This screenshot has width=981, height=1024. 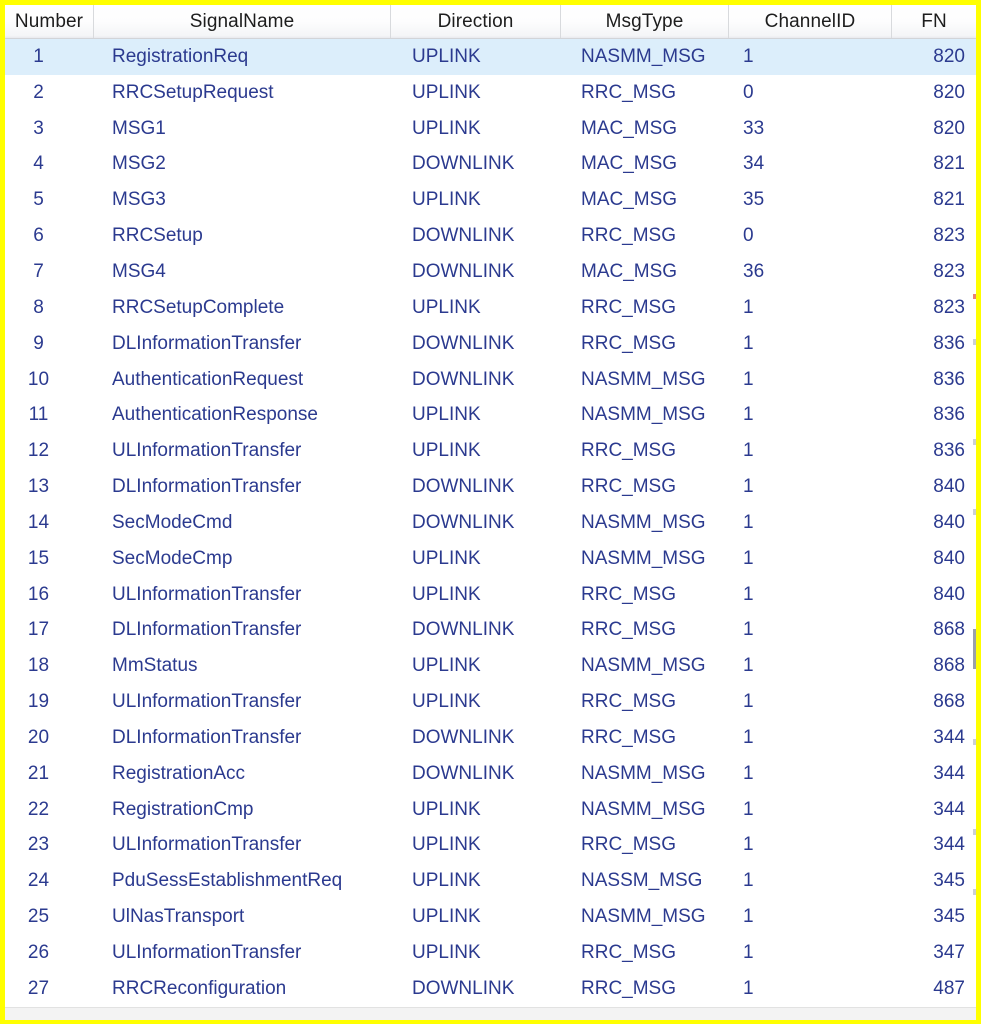 I want to click on cell-signalname: SecModeCmd, so click(x=172, y=522).